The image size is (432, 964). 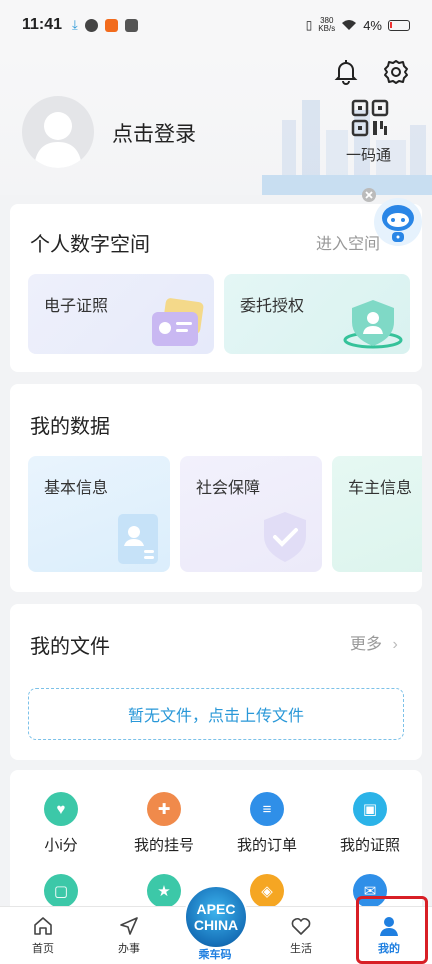 I want to click on avatar-placeholder, so click(x=58, y=132).